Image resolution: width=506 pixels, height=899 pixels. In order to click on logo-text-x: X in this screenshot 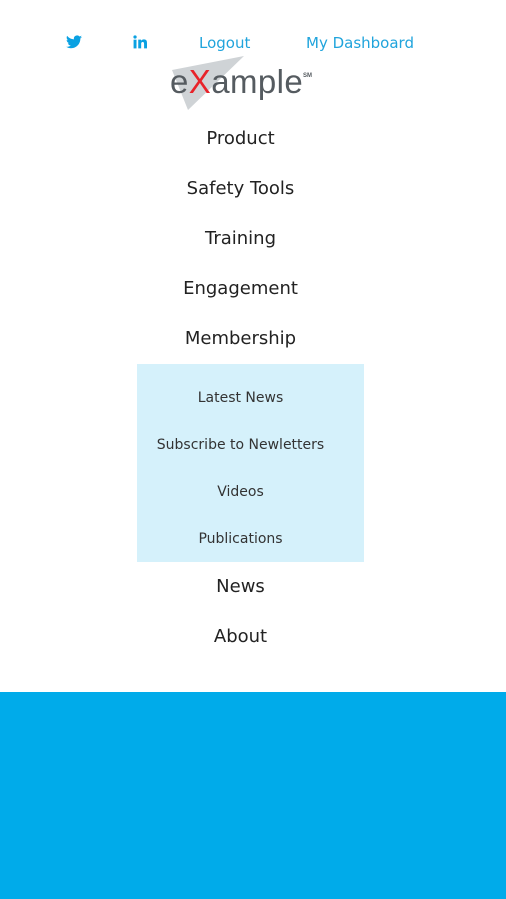, I will do `click(200, 81)`.